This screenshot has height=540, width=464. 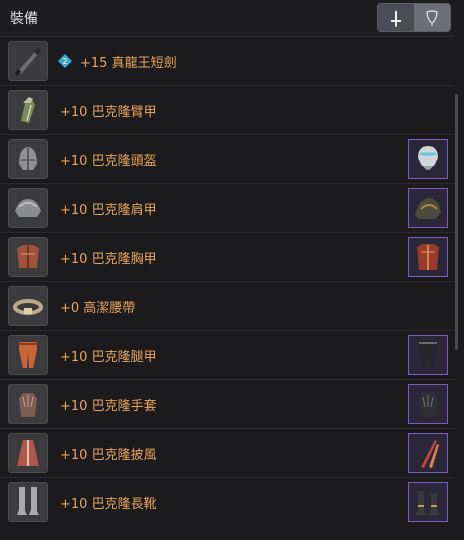 I want to click on item-name: +10 巴克隆披風, so click(x=108, y=455).